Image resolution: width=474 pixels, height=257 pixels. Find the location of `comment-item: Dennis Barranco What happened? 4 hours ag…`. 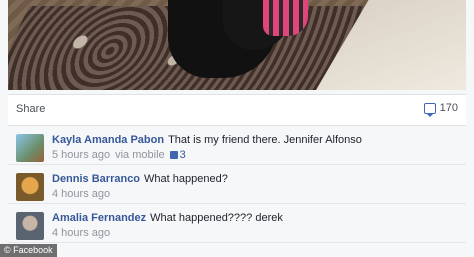

comment-item: Dennis Barranco What happened? 4 hours ag… is located at coordinates (237, 184).